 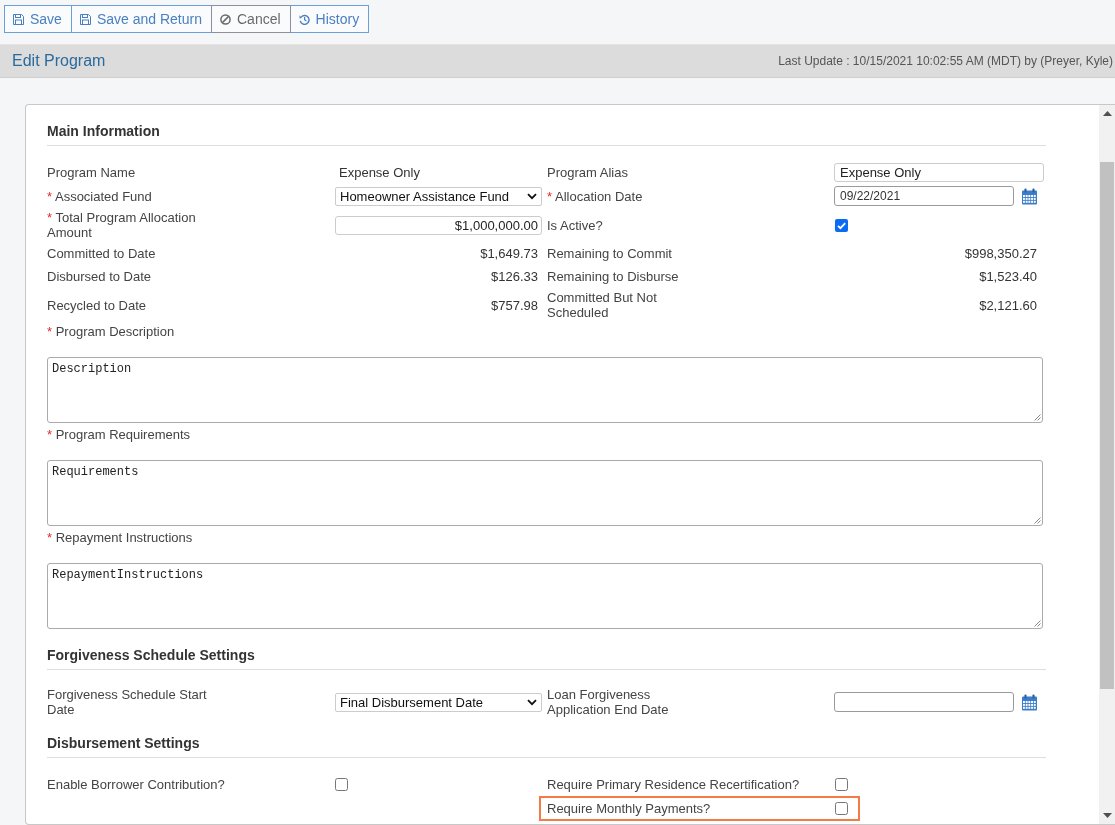 I want to click on arrow-up-icon, so click(x=1107, y=113).